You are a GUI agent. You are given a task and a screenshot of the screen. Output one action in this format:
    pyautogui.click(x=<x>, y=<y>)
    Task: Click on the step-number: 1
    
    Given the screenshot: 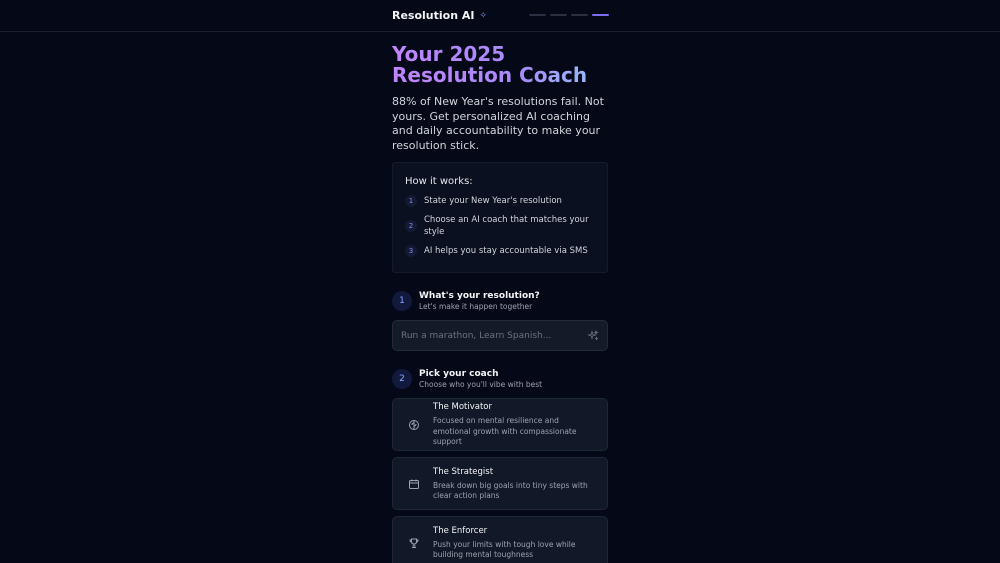 What is the action you would take?
    pyautogui.click(x=411, y=201)
    